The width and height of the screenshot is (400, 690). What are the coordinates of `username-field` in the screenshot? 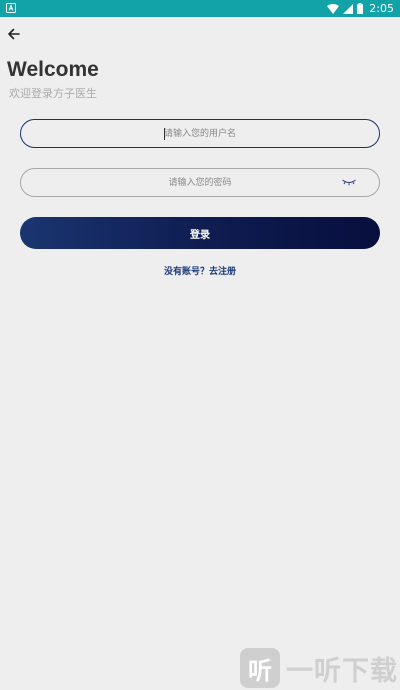 It's located at (200, 133).